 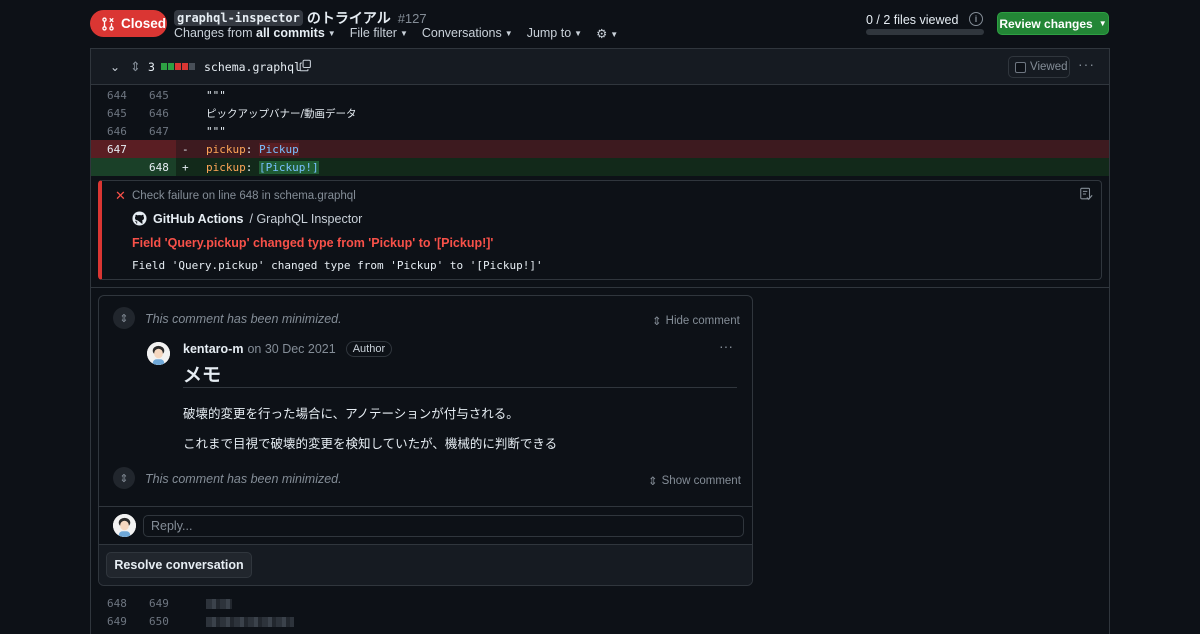 What do you see at coordinates (120, 195) in the screenshot?
I see `close-icon: ✕` at bounding box center [120, 195].